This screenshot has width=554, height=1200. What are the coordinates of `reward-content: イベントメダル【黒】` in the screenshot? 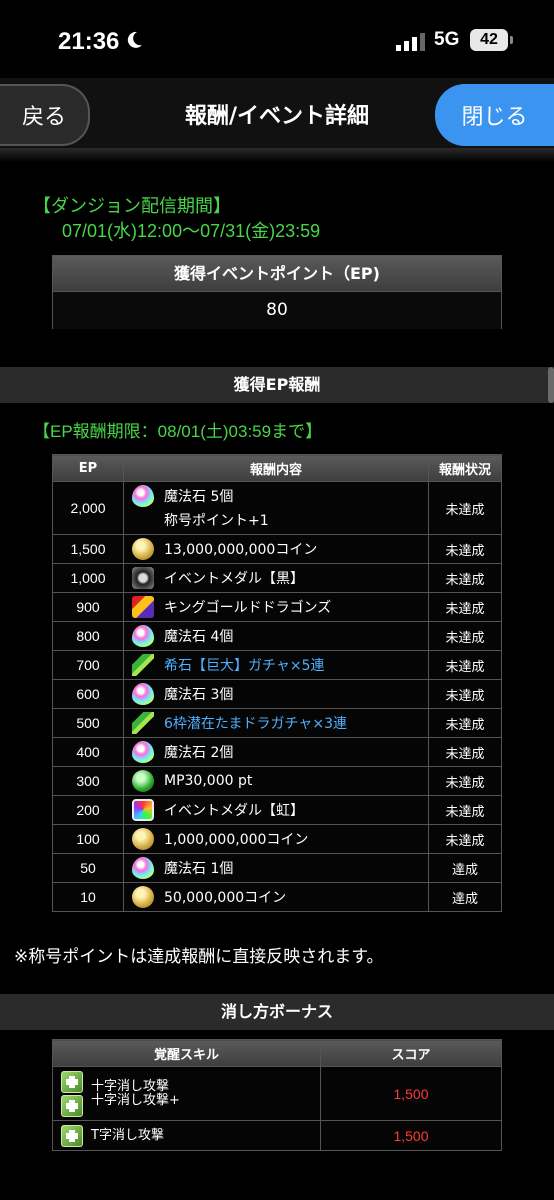 It's located at (276, 578).